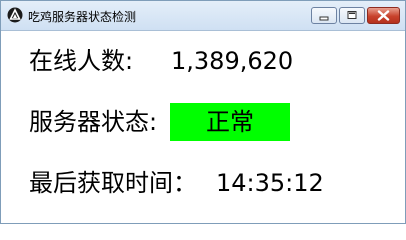 Image resolution: width=406 pixels, height=240 pixels. Describe the element at coordinates (232, 61) in the screenshot. I see `online-count-value: 1,389,620` at that location.